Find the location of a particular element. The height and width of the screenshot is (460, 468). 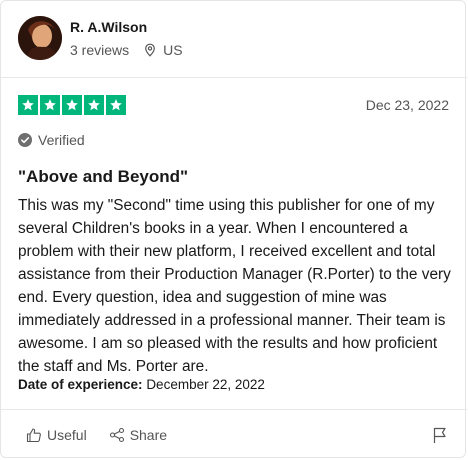

date-of-experience: Date of experience: December 22, 2022 is located at coordinates (141, 384).